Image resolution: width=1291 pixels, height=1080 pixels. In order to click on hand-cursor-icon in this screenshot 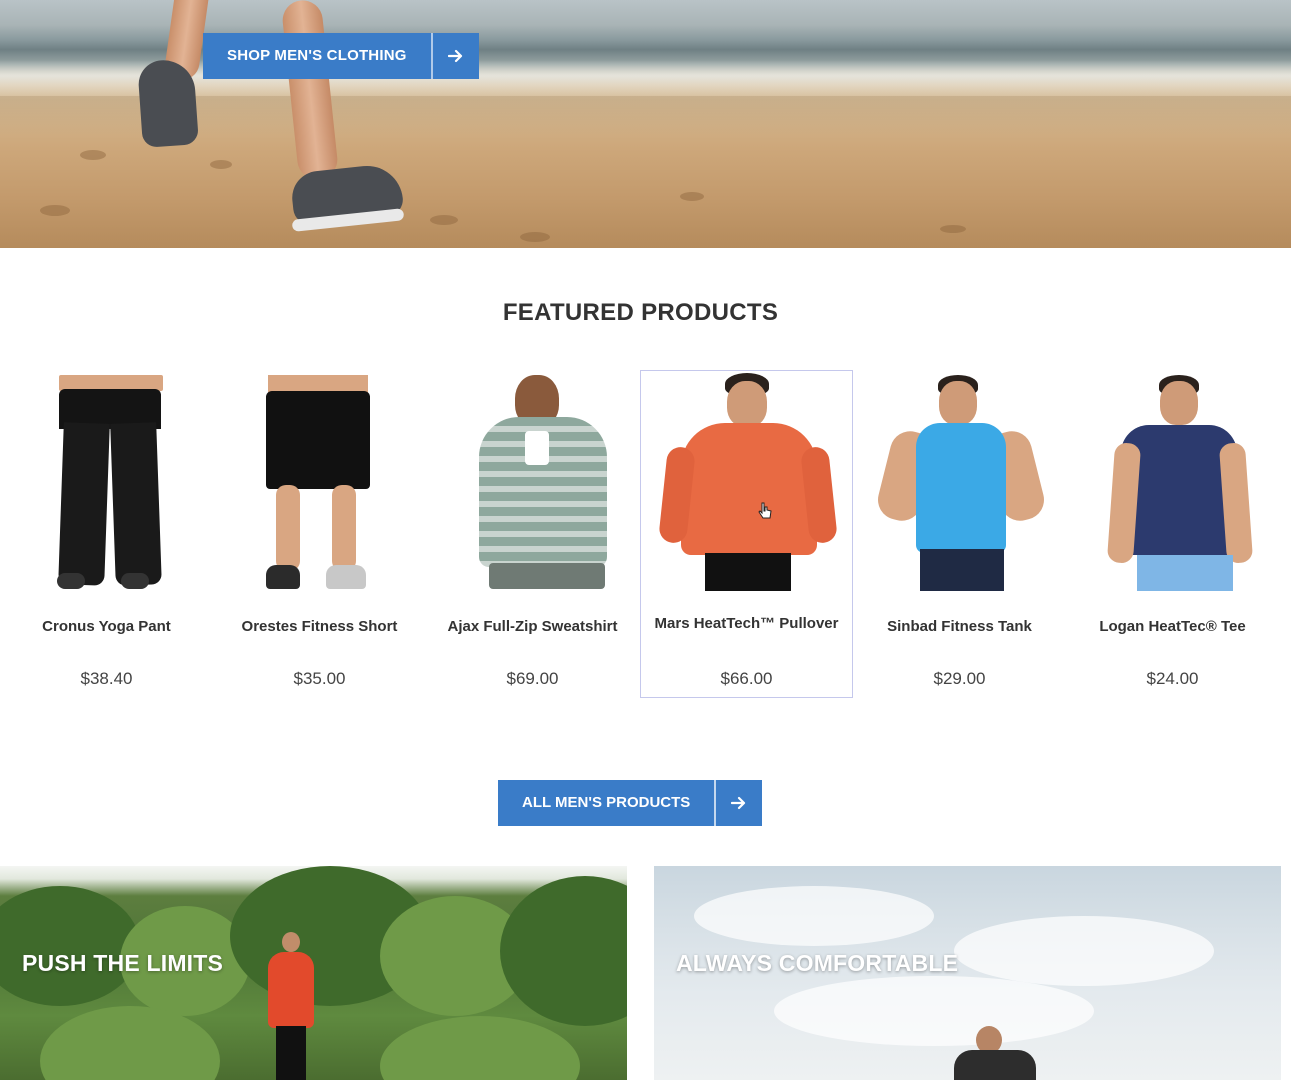, I will do `click(765, 510)`.